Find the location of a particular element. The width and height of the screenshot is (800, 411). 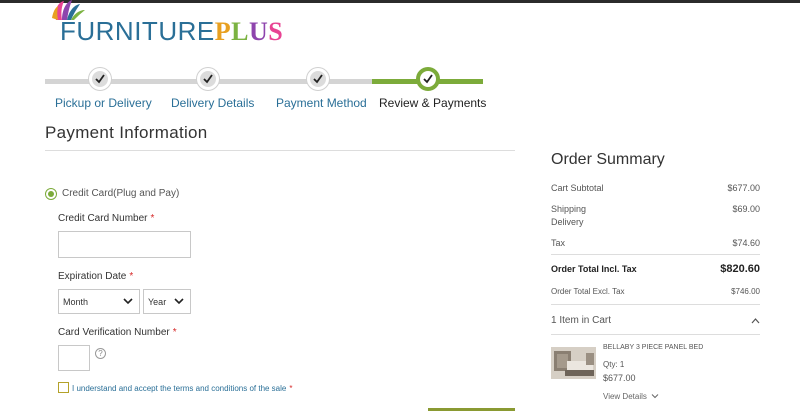

step-node-delivery is located at coordinates (208, 79).